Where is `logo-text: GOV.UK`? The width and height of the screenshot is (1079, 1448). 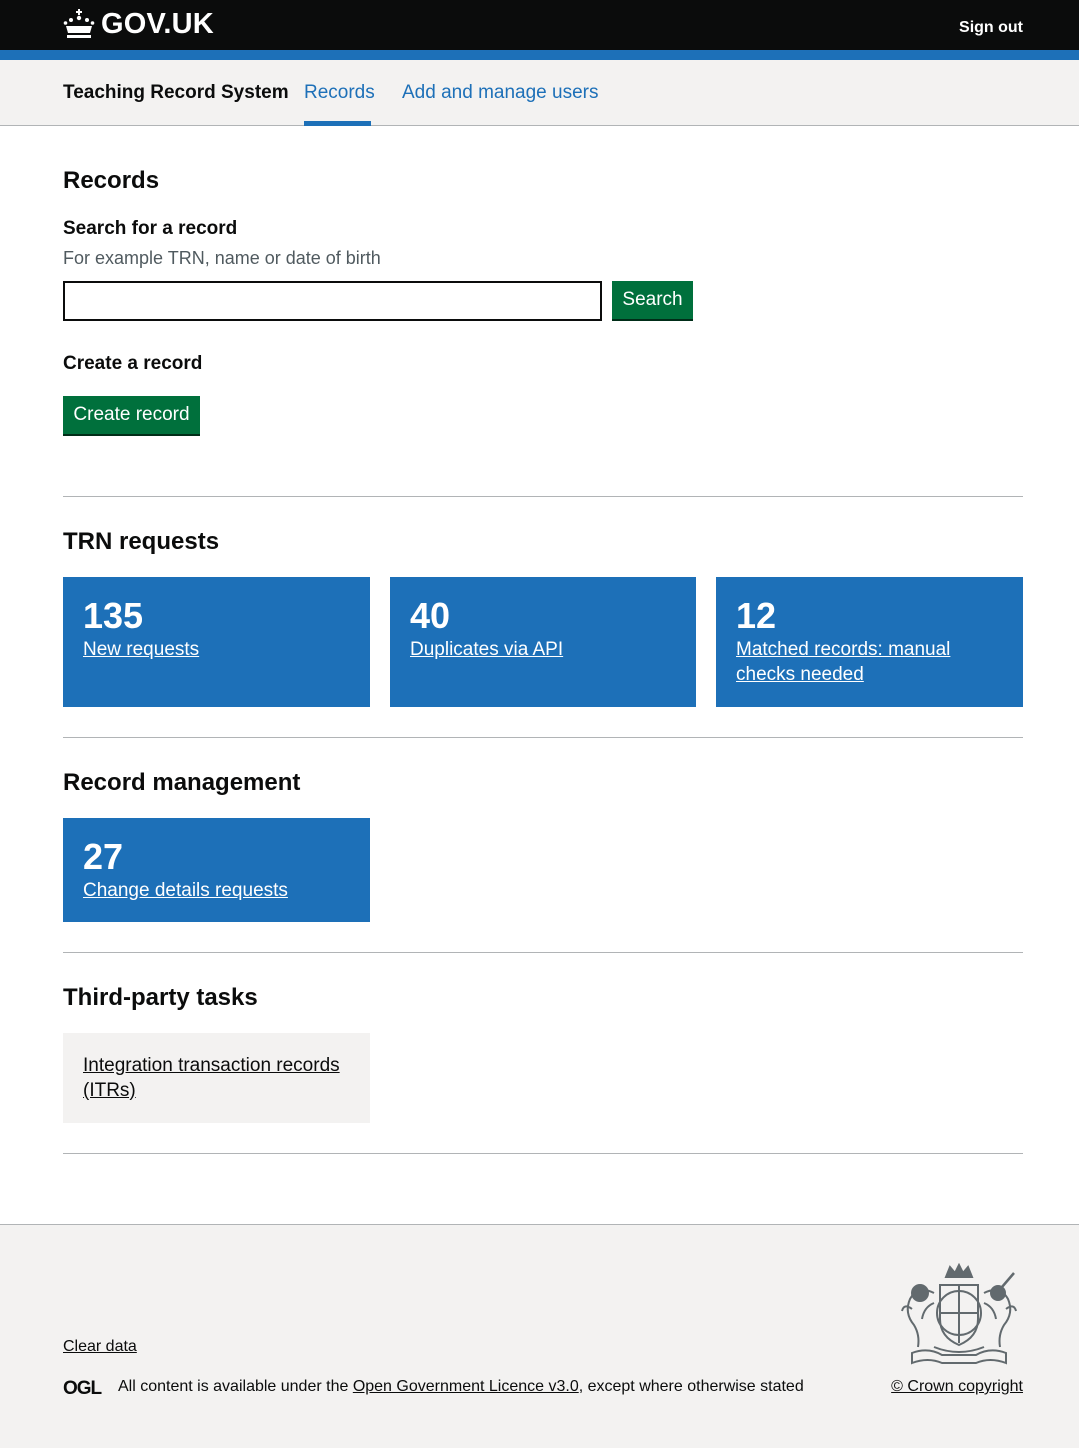 logo-text: GOV.UK is located at coordinates (157, 23).